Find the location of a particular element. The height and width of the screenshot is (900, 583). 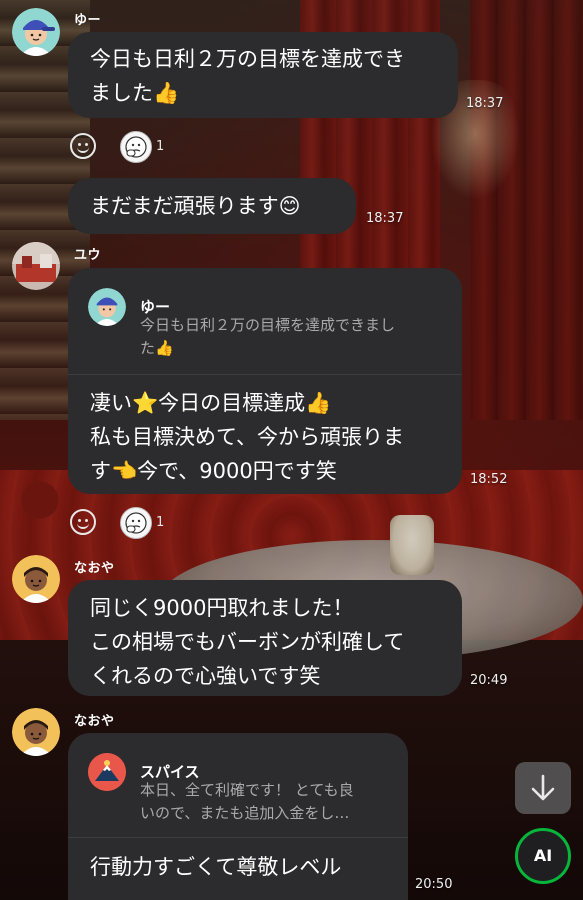

room-photo-avatar-icon is located at coordinates (36, 266).